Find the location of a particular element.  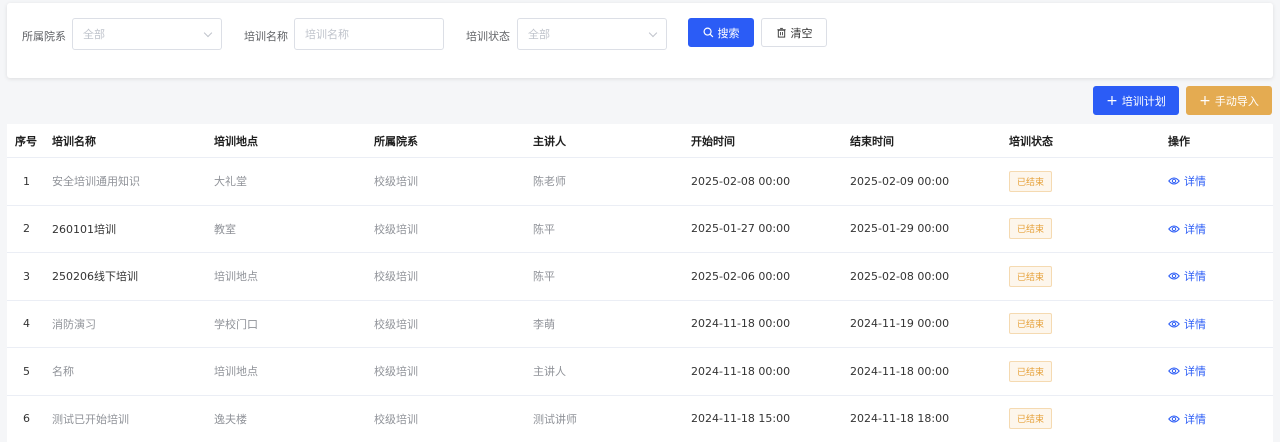

department-filter-label: 所属院系 is located at coordinates (44, 36).